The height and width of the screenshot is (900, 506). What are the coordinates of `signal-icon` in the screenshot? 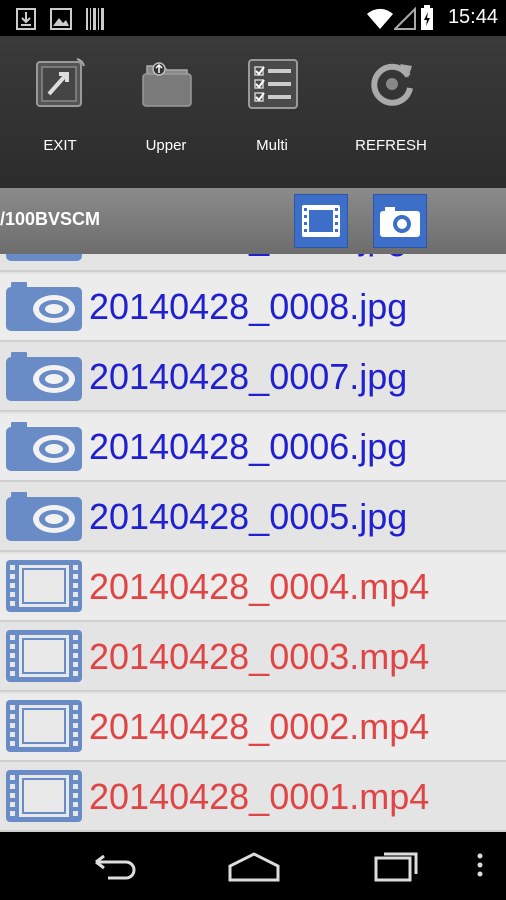 It's located at (405, 18).